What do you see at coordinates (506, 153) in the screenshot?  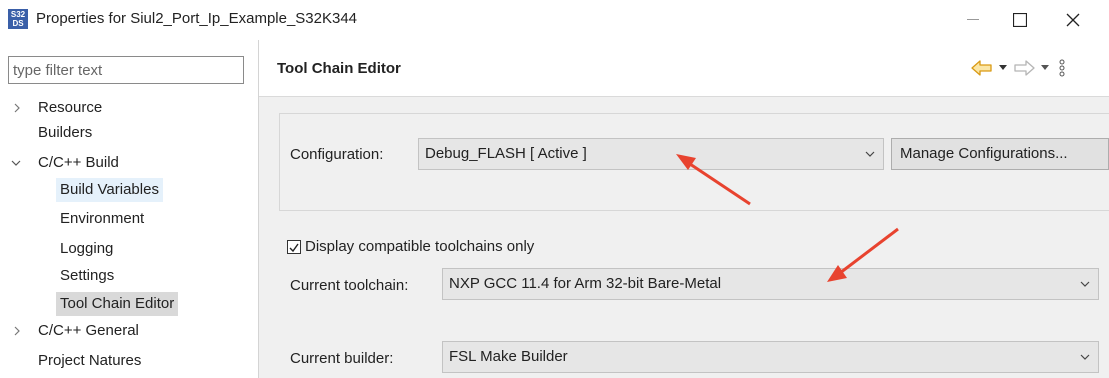 I see `configuration-value: Debug_FLASH [ Active ]` at bounding box center [506, 153].